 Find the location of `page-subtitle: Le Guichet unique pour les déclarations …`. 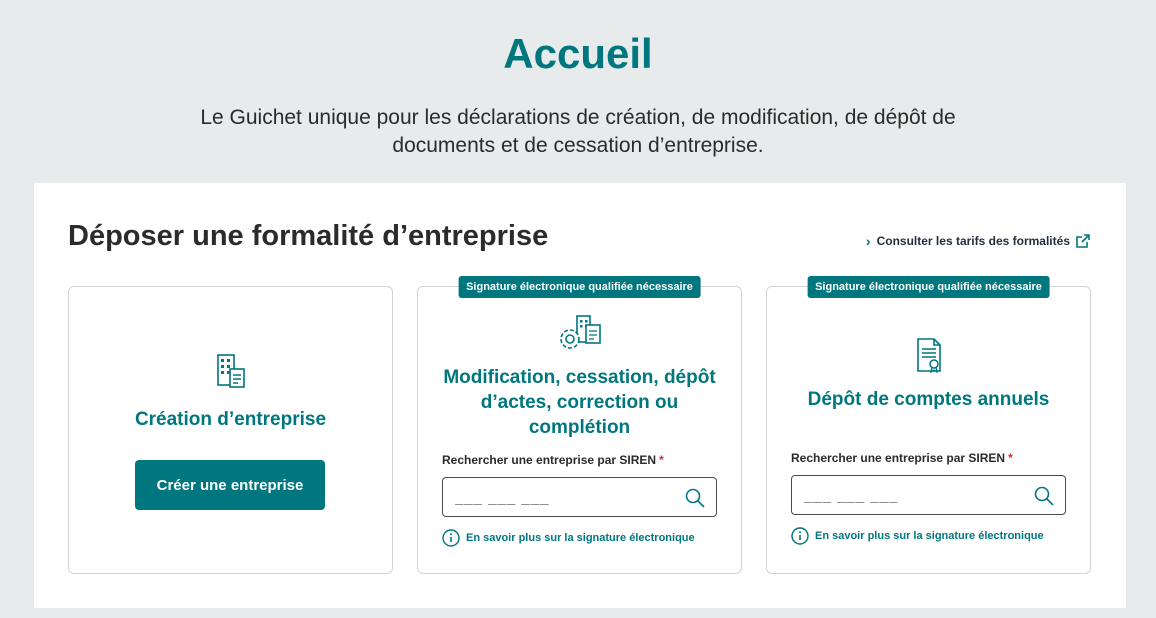

page-subtitle: Le Guichet unique pour les déclarations … is located at coordinates (578, 131).